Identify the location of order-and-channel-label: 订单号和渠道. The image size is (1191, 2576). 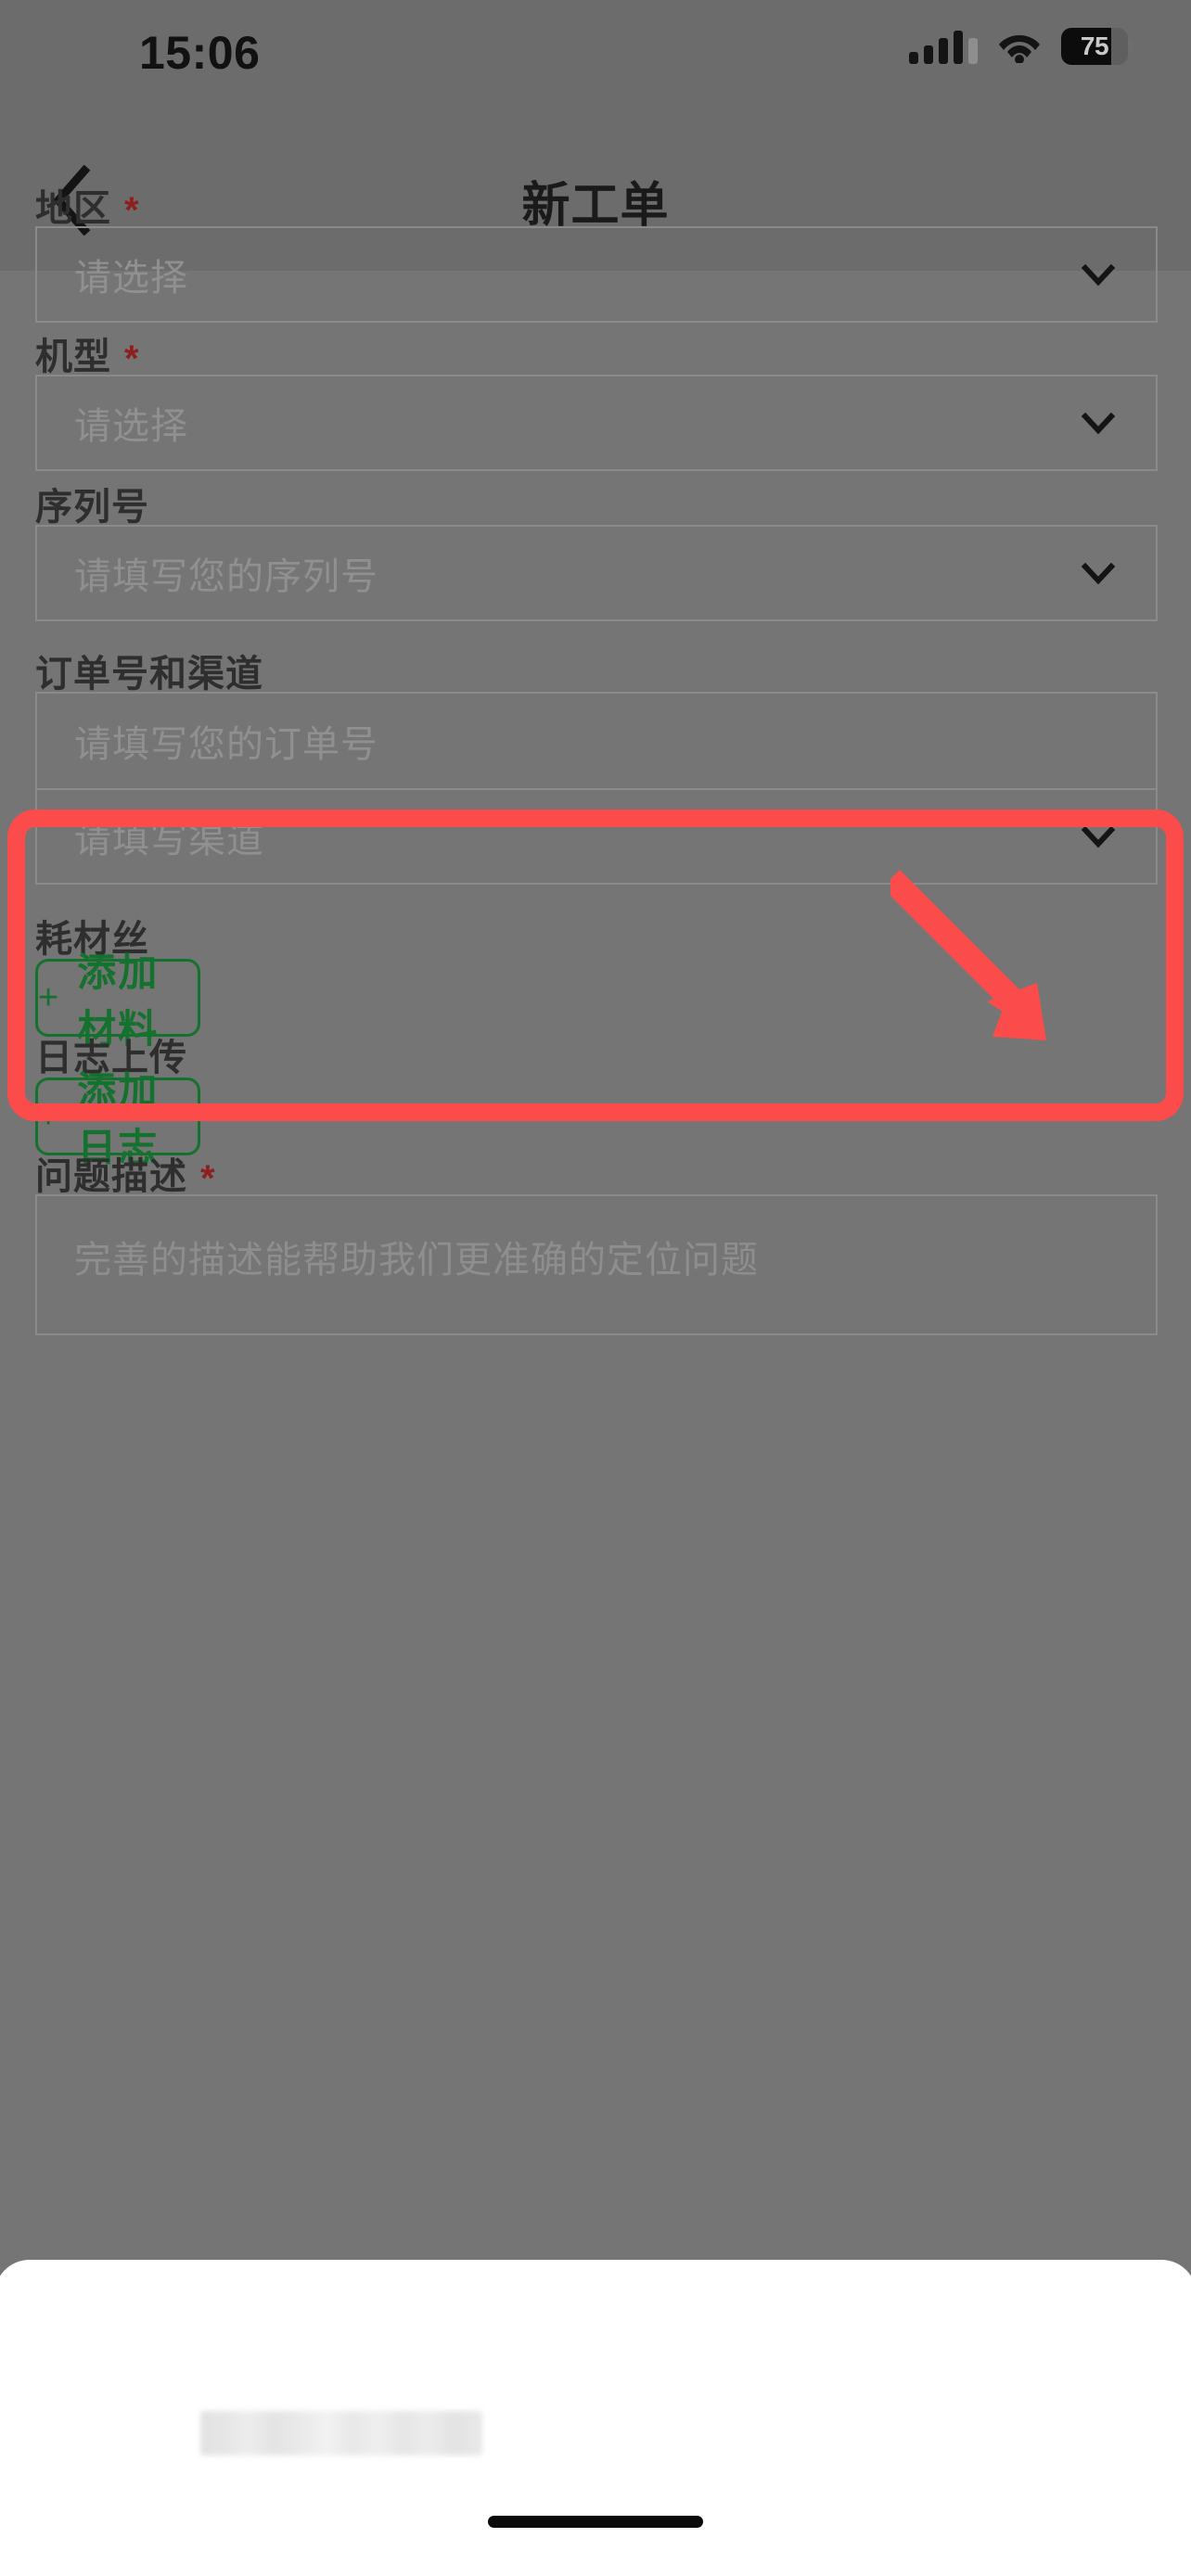
(149, 675).